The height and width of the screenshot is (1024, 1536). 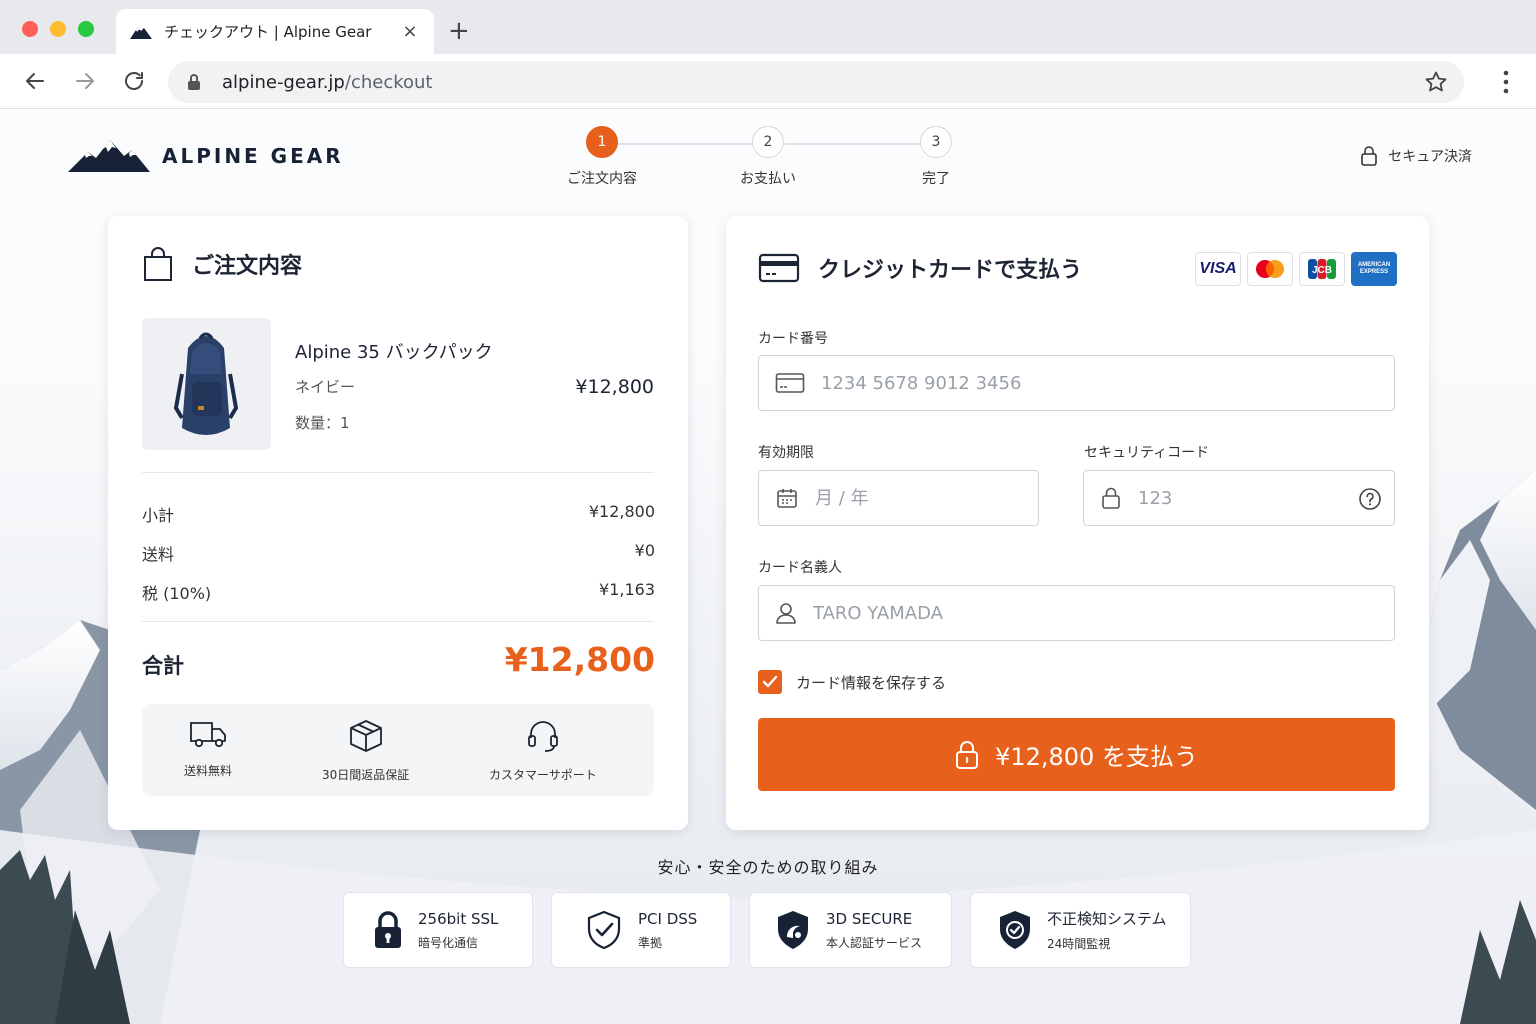 I want to click on save-card-option: カード情報を保存する, so click(x=852, y=682).